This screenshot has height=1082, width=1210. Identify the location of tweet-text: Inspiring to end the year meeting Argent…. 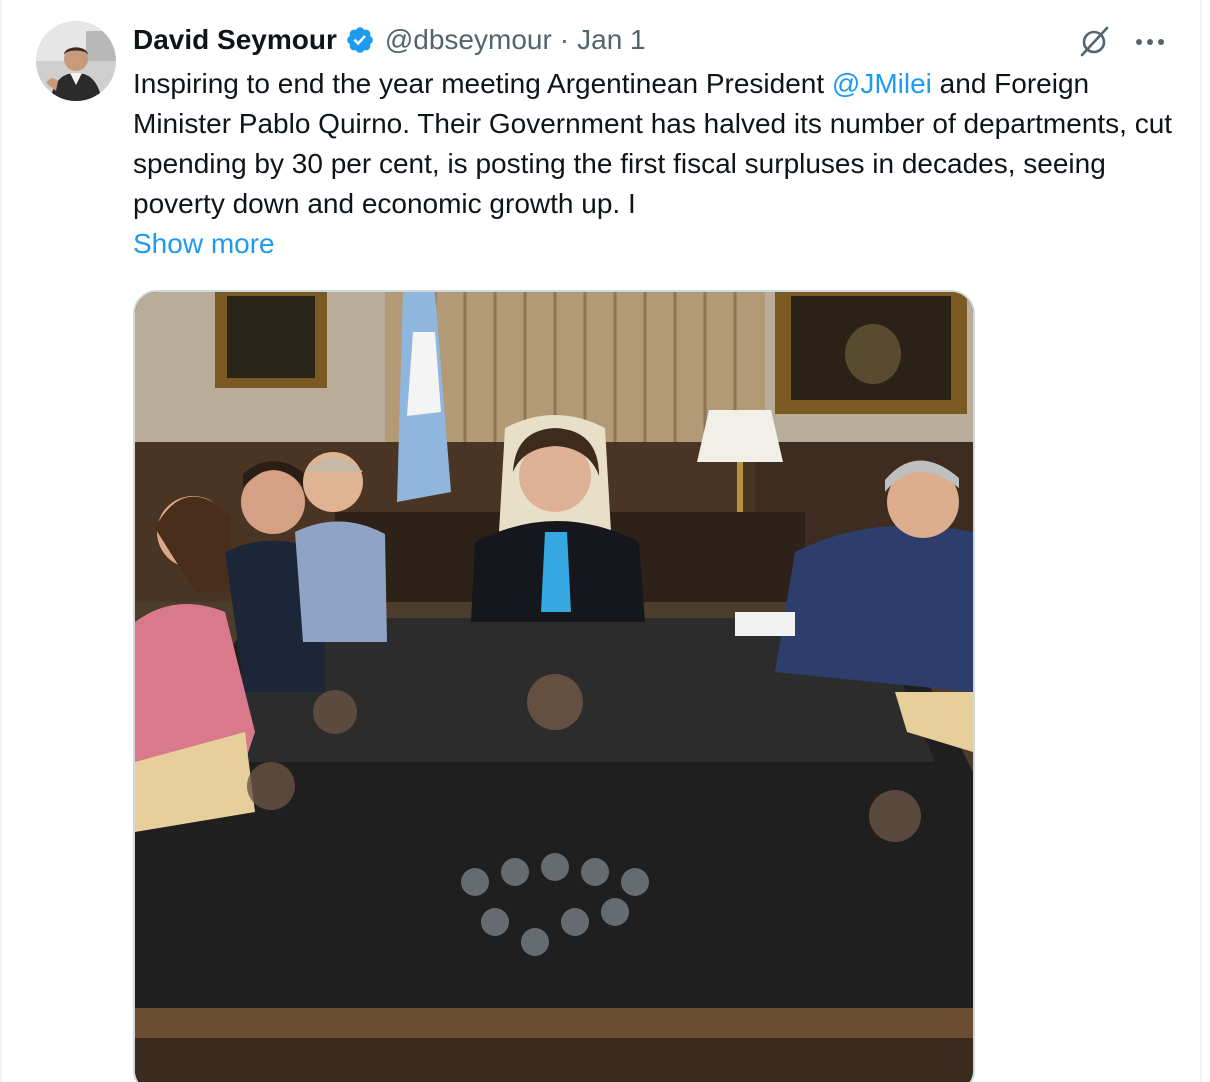
(658, 144).